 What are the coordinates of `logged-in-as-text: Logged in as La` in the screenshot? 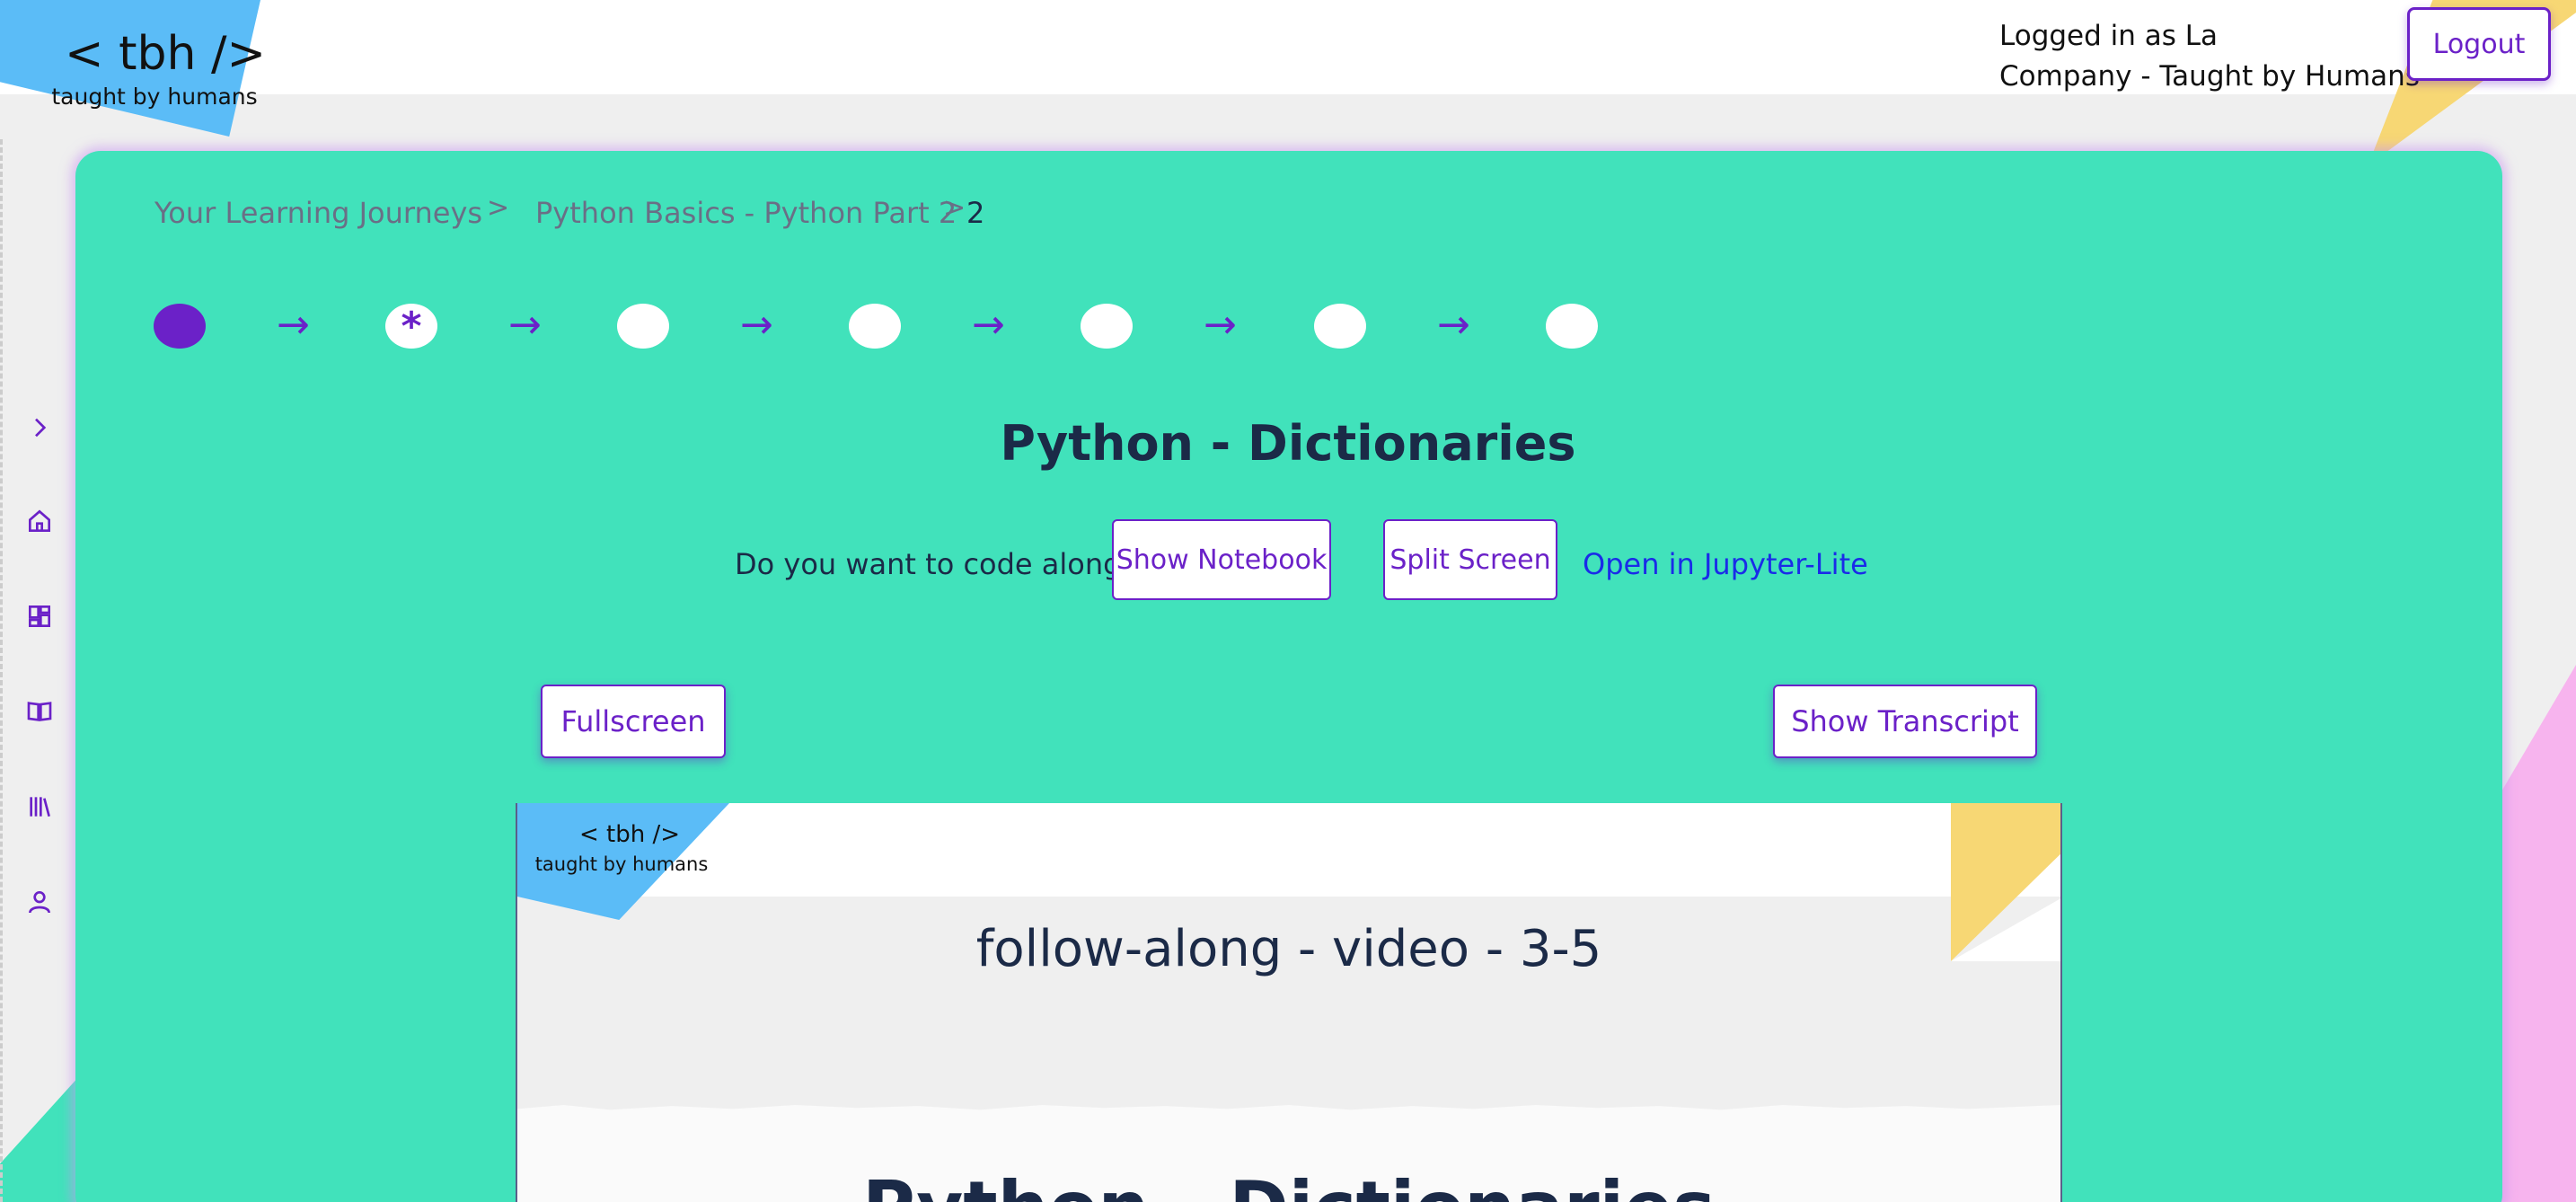 It's located at (2109, 36).